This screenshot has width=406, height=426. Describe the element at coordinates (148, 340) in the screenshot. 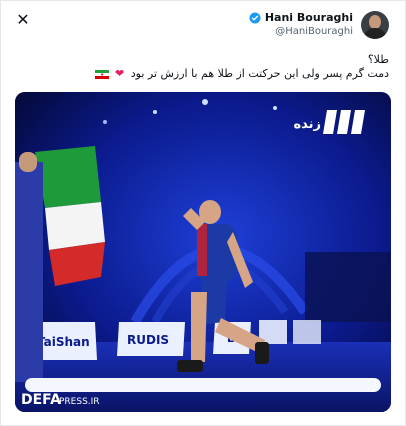

I see `board-center-text: RUDIS` at that location.